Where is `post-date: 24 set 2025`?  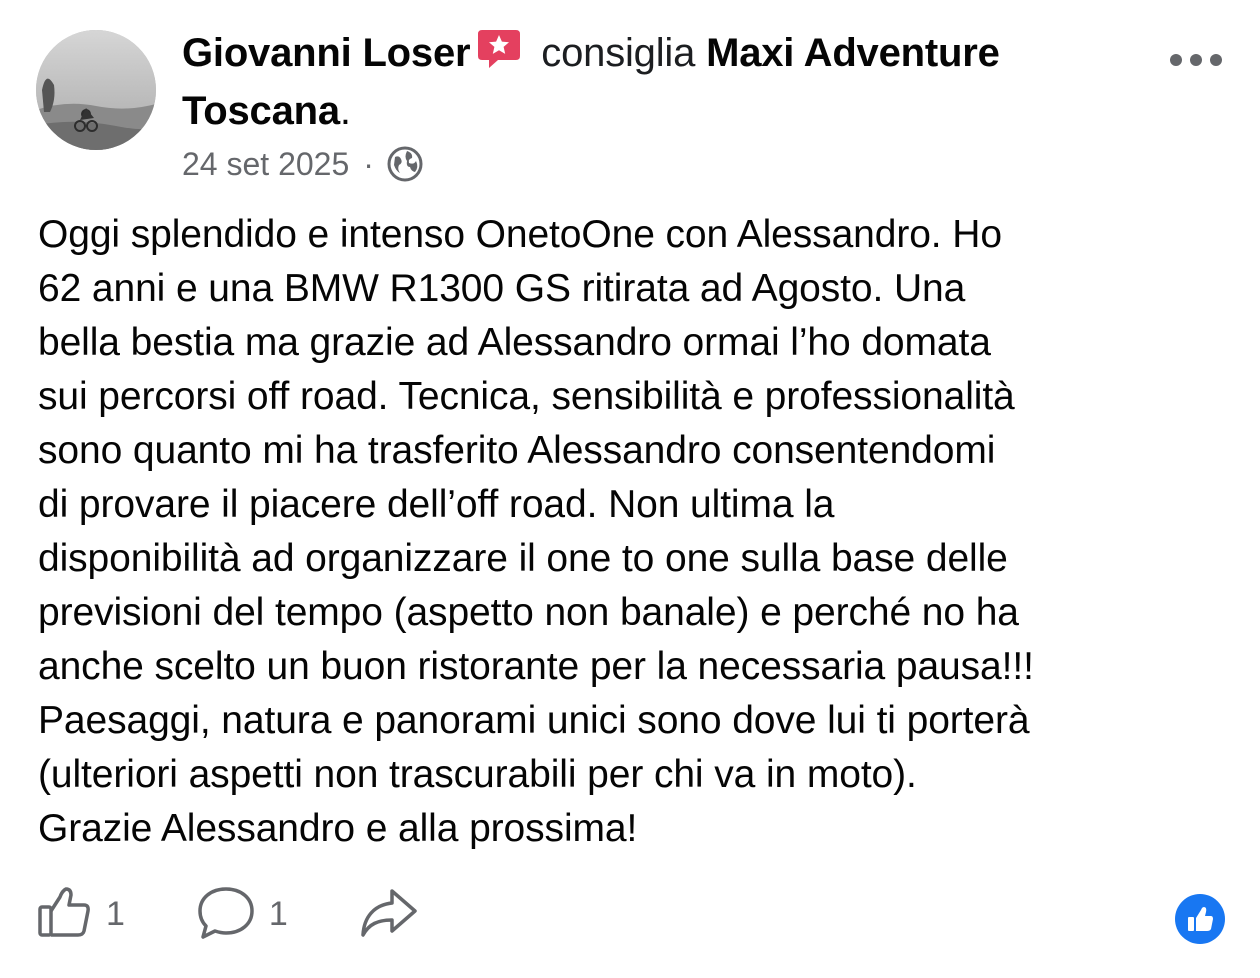
post-date: 24 set 2025 is located at coordinates (265, 164).